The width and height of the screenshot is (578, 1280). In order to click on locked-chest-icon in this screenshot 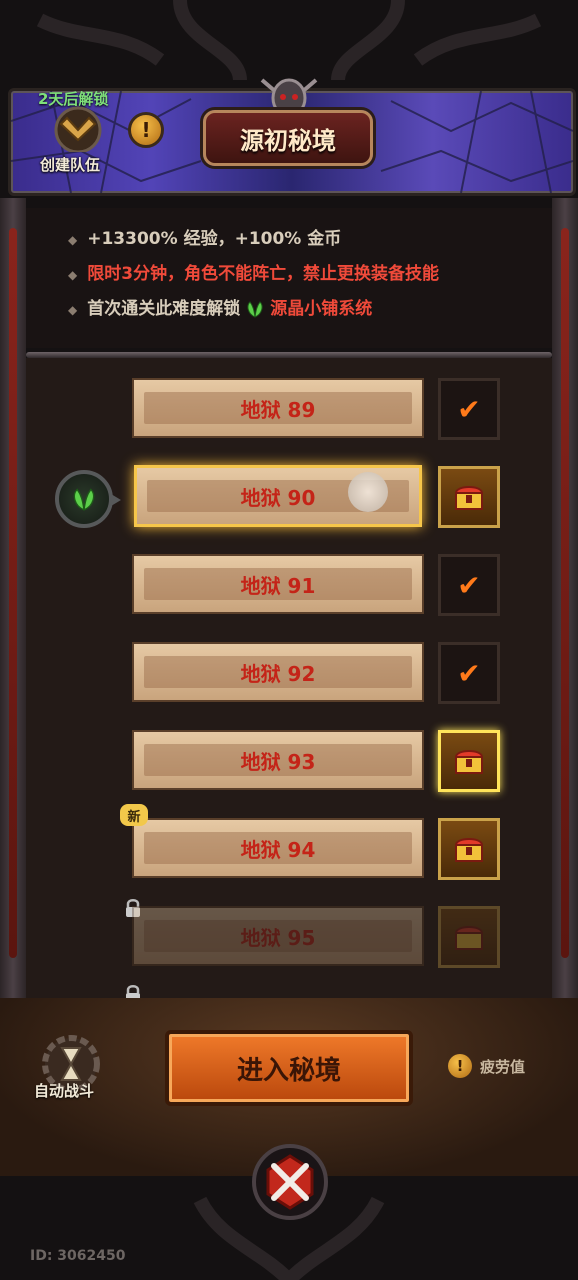, I will do `click(469, 937)`.